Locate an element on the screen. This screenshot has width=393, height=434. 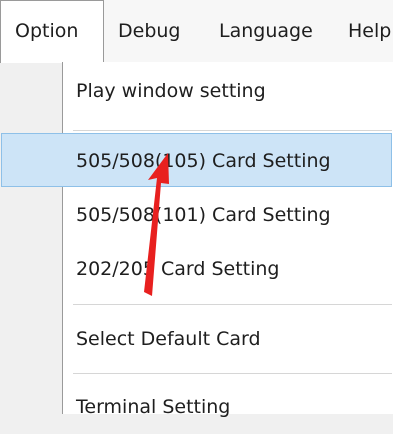
menu-option: Option is located at coordinates (52, 31).